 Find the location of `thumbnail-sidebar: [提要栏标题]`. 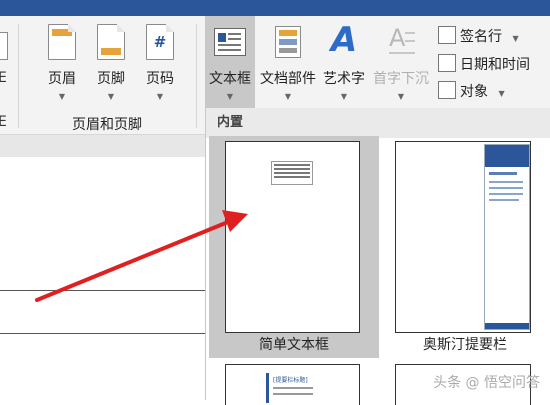

thumbnail-sidebar: [提要栏标题] is located at coordinates (292, 388).